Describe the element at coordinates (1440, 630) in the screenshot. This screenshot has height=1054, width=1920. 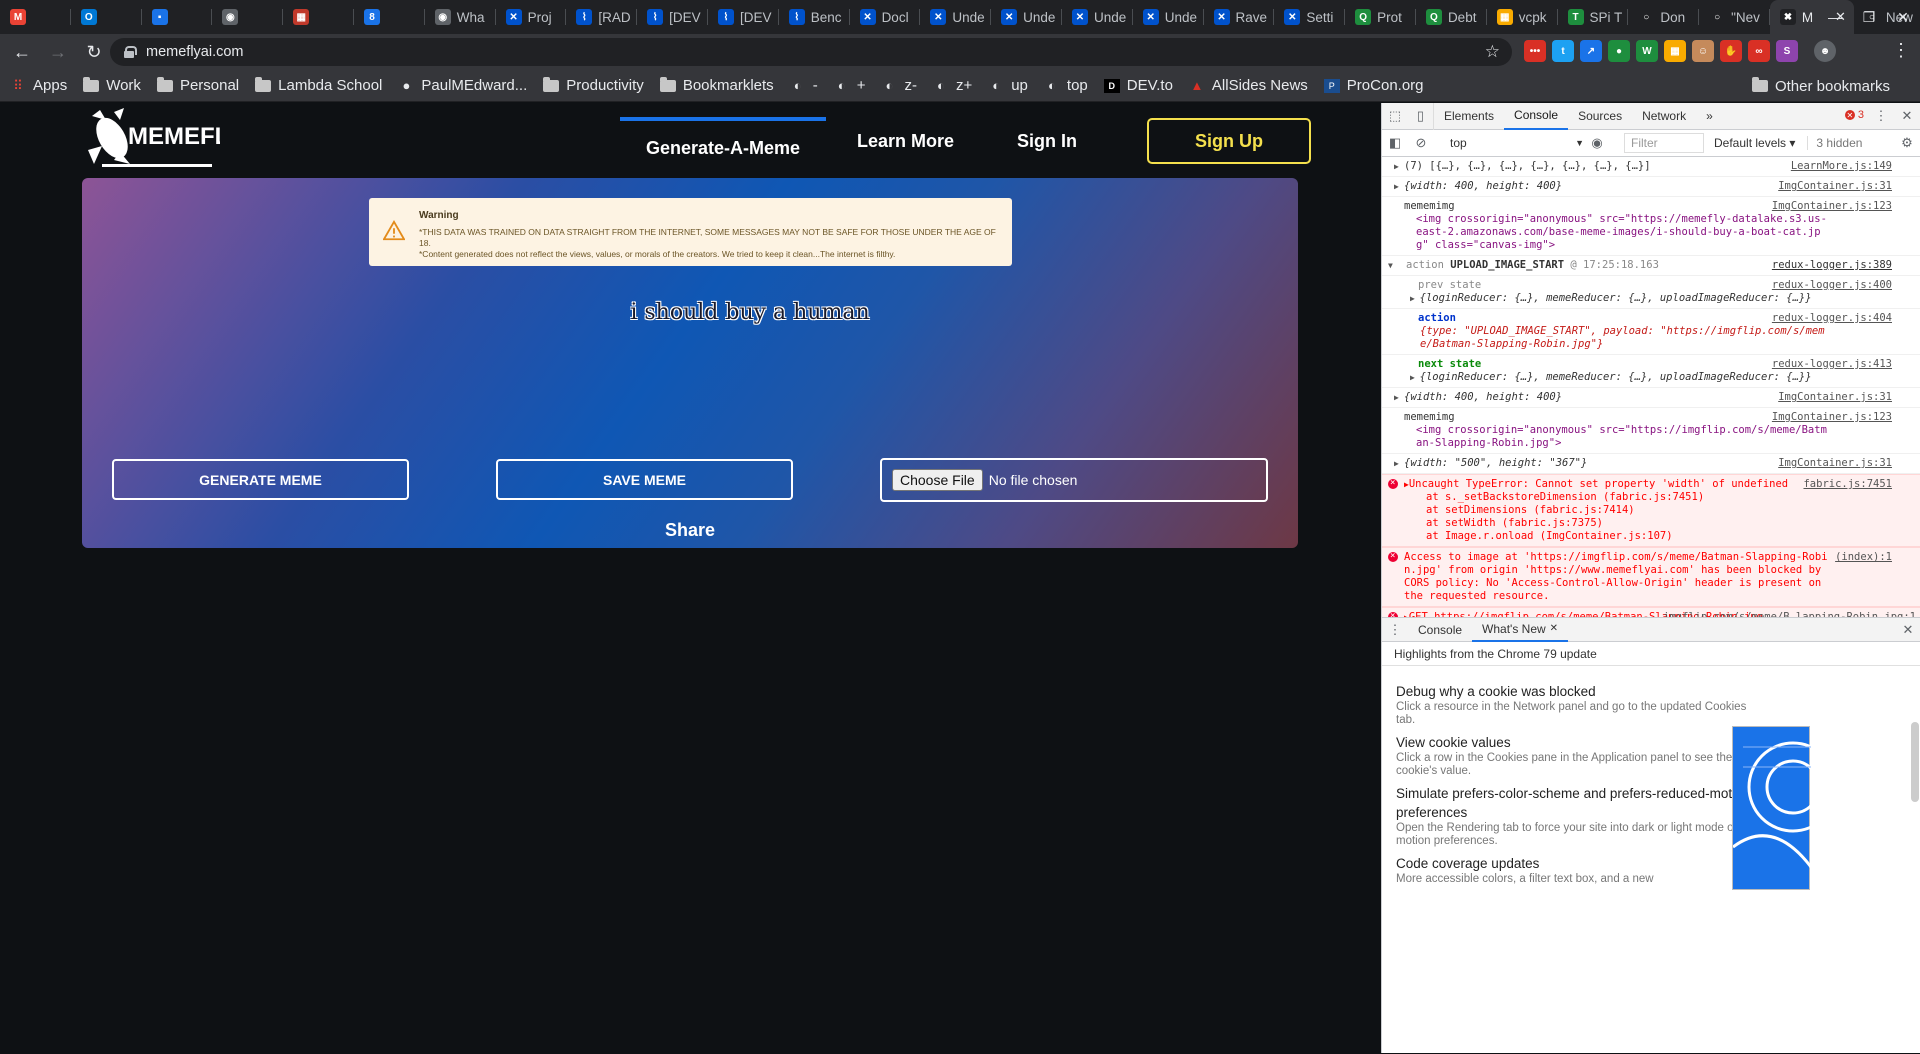
I see `drawer-tab-console: Console` at that location.